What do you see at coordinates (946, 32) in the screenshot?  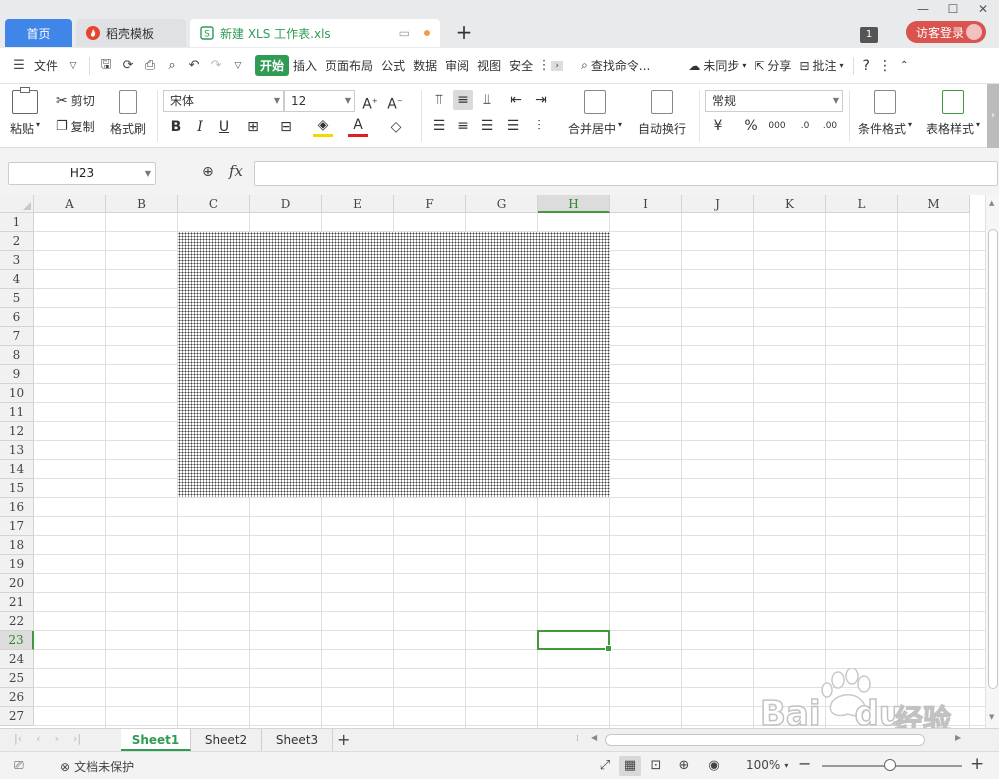 I see `login-button: 访客登录` at bounding box center [946, 32].